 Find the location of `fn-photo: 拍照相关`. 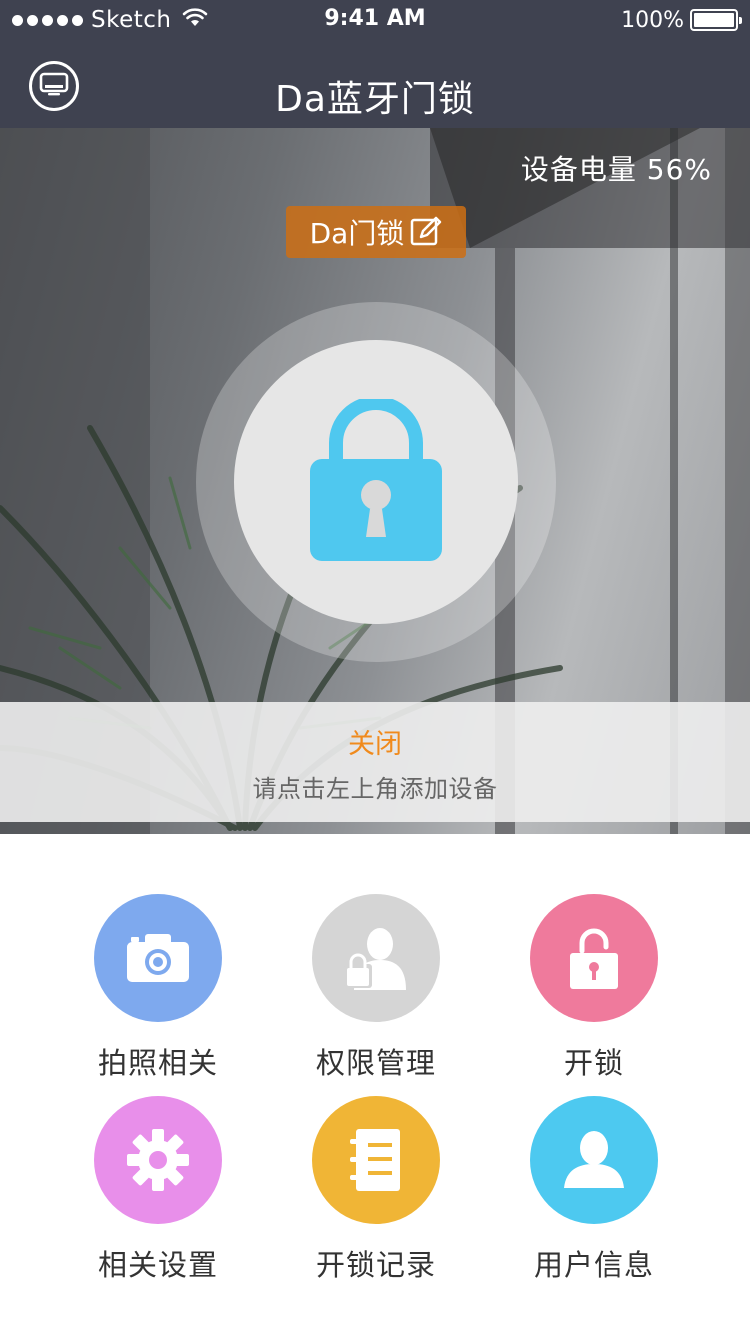

fn-photo: 拍照相关 is located at coordinates (158, 989).